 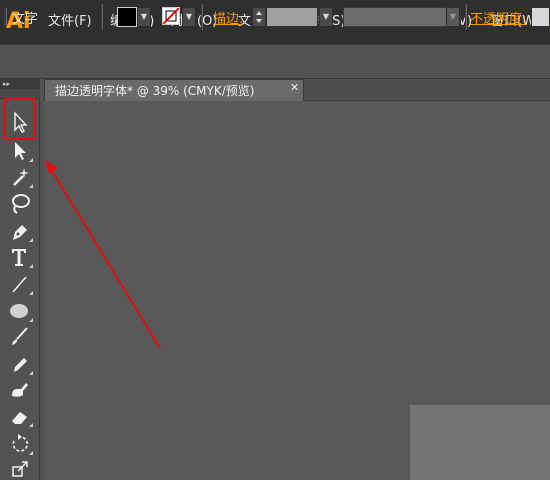 I want to click on lasso-icon, so click(x=21, y=204).